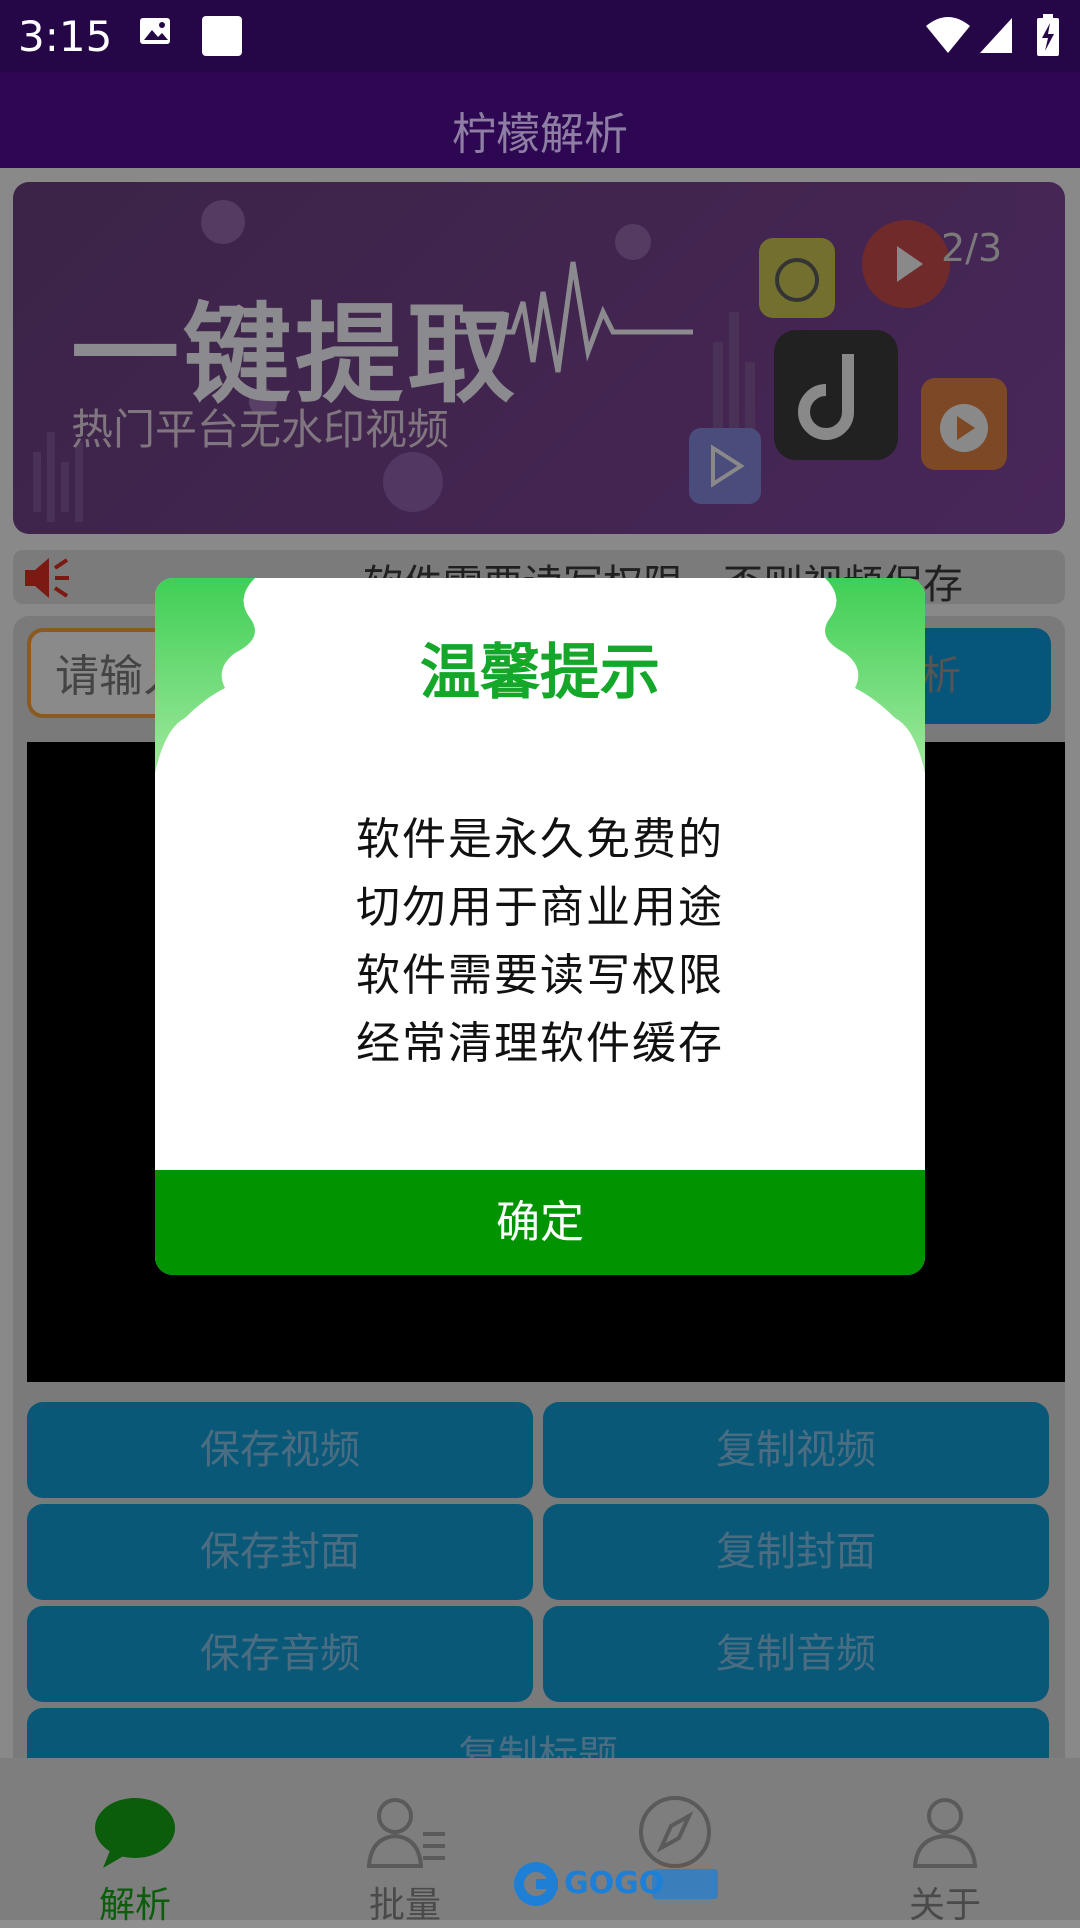  Describe the element at coordinates (540, 1043) in the screenshot. I see `dialog-line: 经常清理软件缓存` at that location.